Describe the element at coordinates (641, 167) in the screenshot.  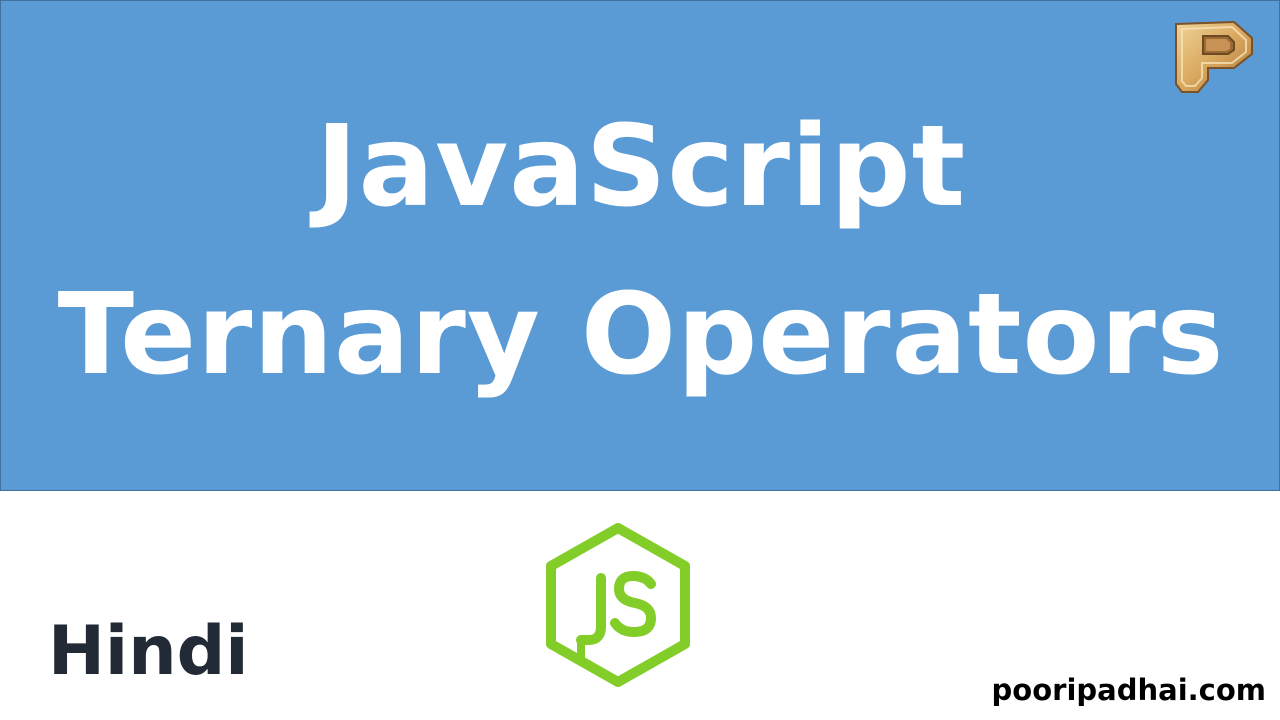
I see `title-line-1: JavaScript` at that location.